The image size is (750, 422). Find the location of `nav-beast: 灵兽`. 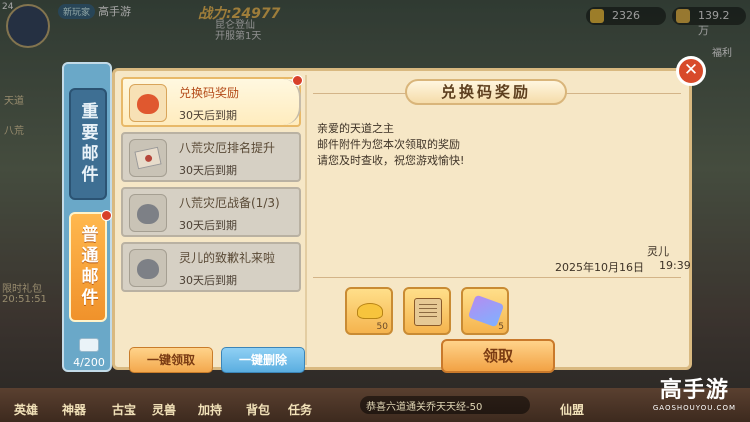

nav-beast: 灵兽 is located at coordinates (164, 409).